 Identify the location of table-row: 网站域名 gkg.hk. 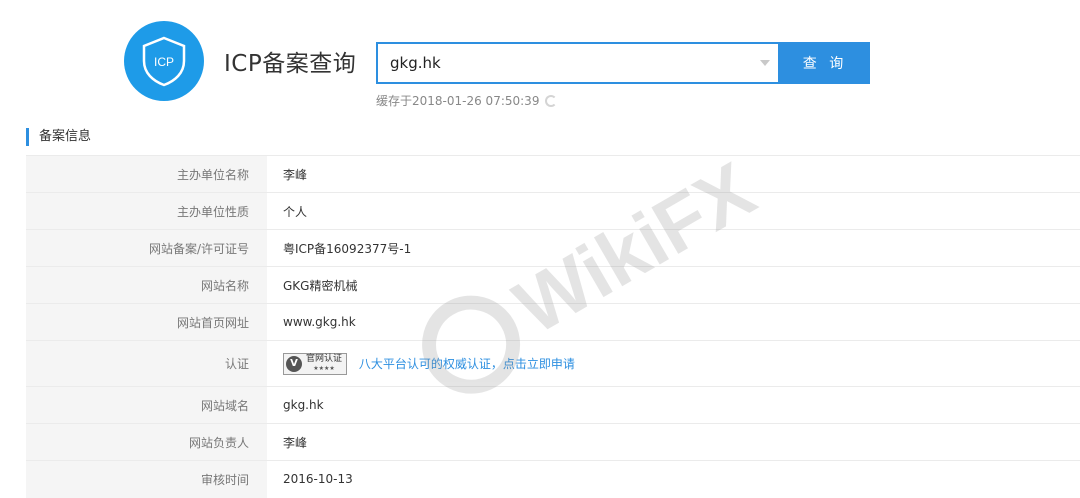
(553, 405).